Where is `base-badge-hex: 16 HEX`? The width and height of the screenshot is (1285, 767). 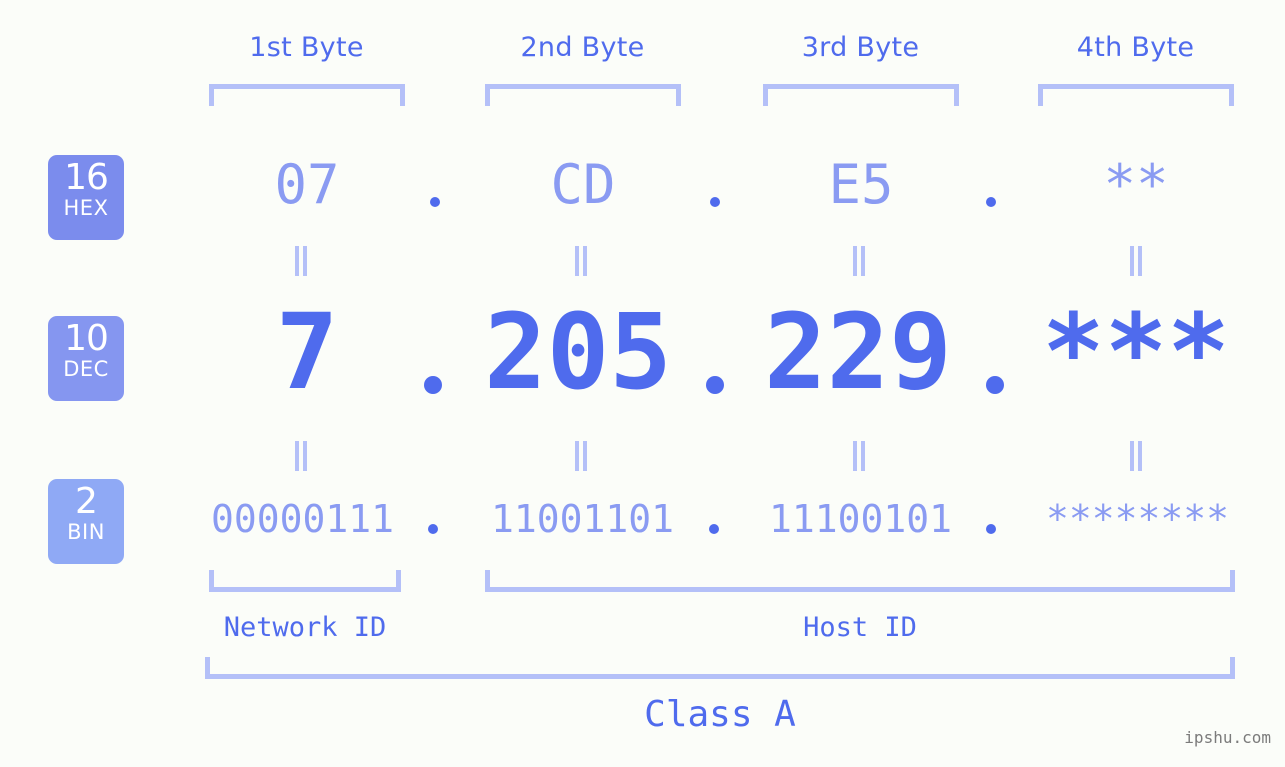 base-badge-hex: 16 HEX is located at coordinates (86, 197).